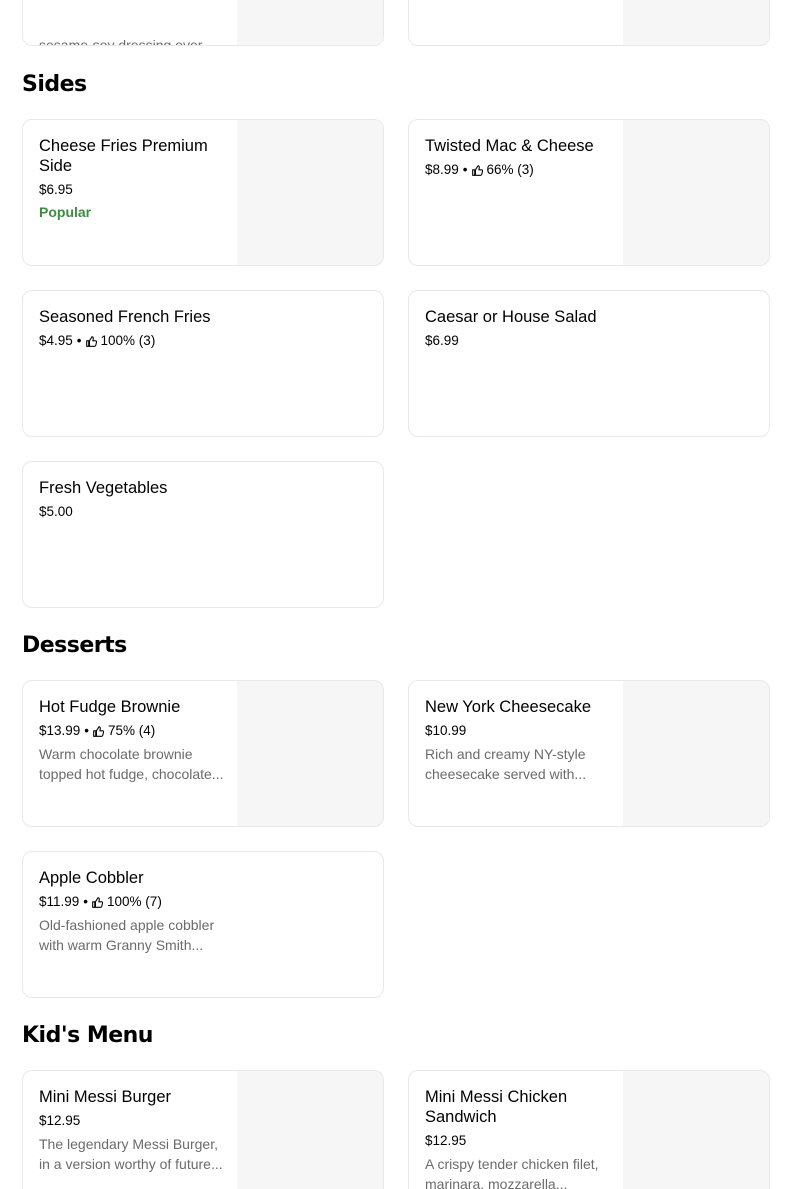 The width and height of the screenshot is (804, 1189). Describe the element at coordinates (203, 363) in the screenshot. I see `menu-item-card: Seasoned French Fries $4.95 • 100% (3)` at that location.